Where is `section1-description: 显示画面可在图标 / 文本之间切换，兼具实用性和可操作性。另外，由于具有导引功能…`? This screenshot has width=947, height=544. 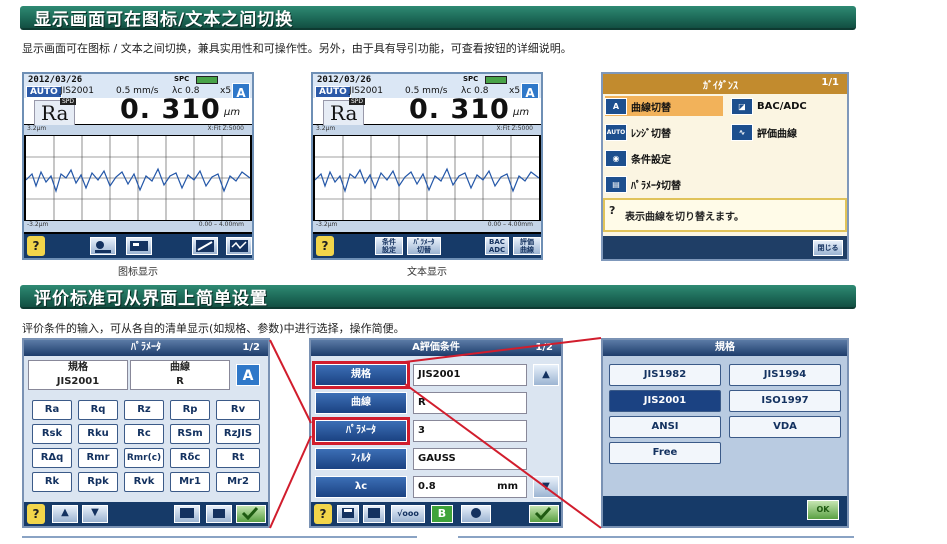 section1-description: 显示画面可在图标 / 文本之间切换，兼具实用性和可操作性。另外，由于具有导引功能… is located at coordinates (297, 48).